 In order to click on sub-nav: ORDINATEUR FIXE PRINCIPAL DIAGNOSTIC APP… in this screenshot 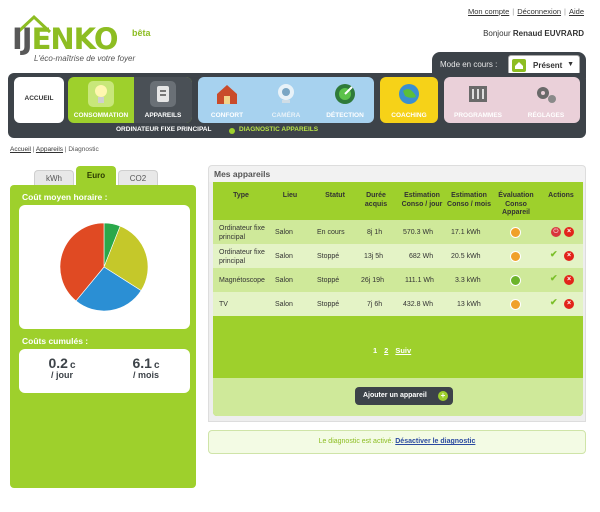, I will do `click(297, 131)`.